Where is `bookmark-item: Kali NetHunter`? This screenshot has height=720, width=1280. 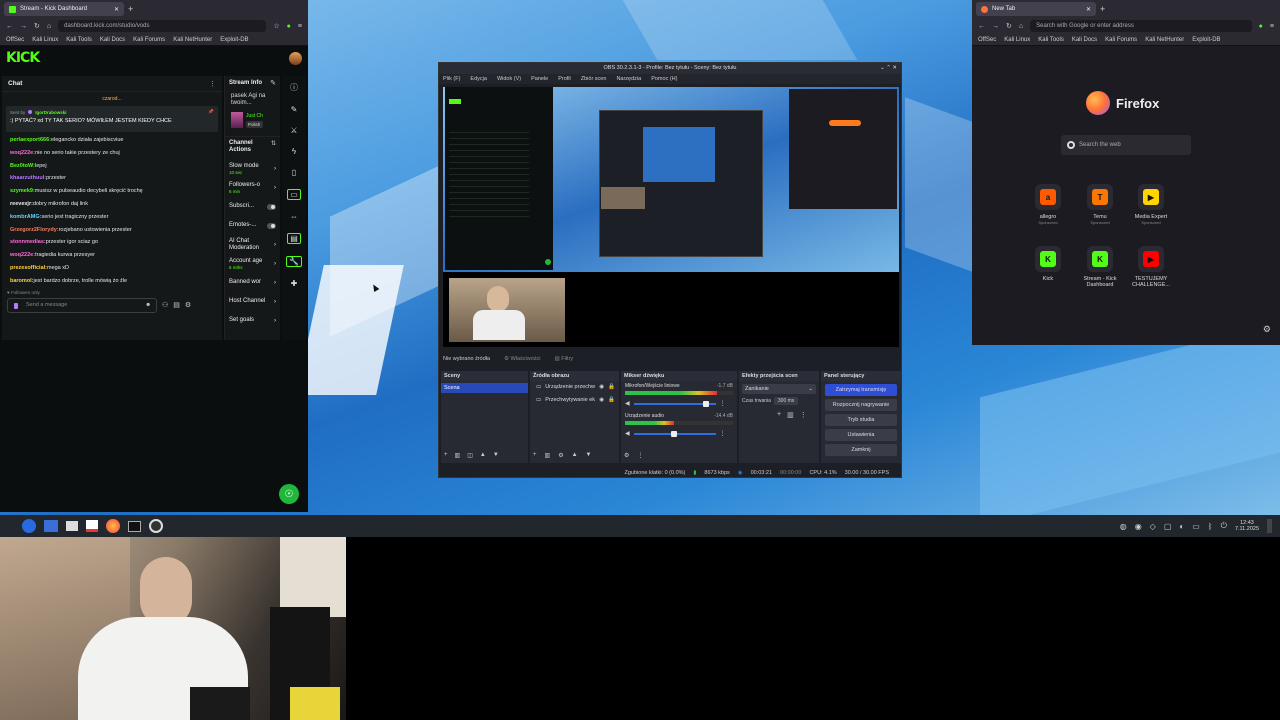 bookmark-item: Kali NetHunter is located at coordinates (192, 40).